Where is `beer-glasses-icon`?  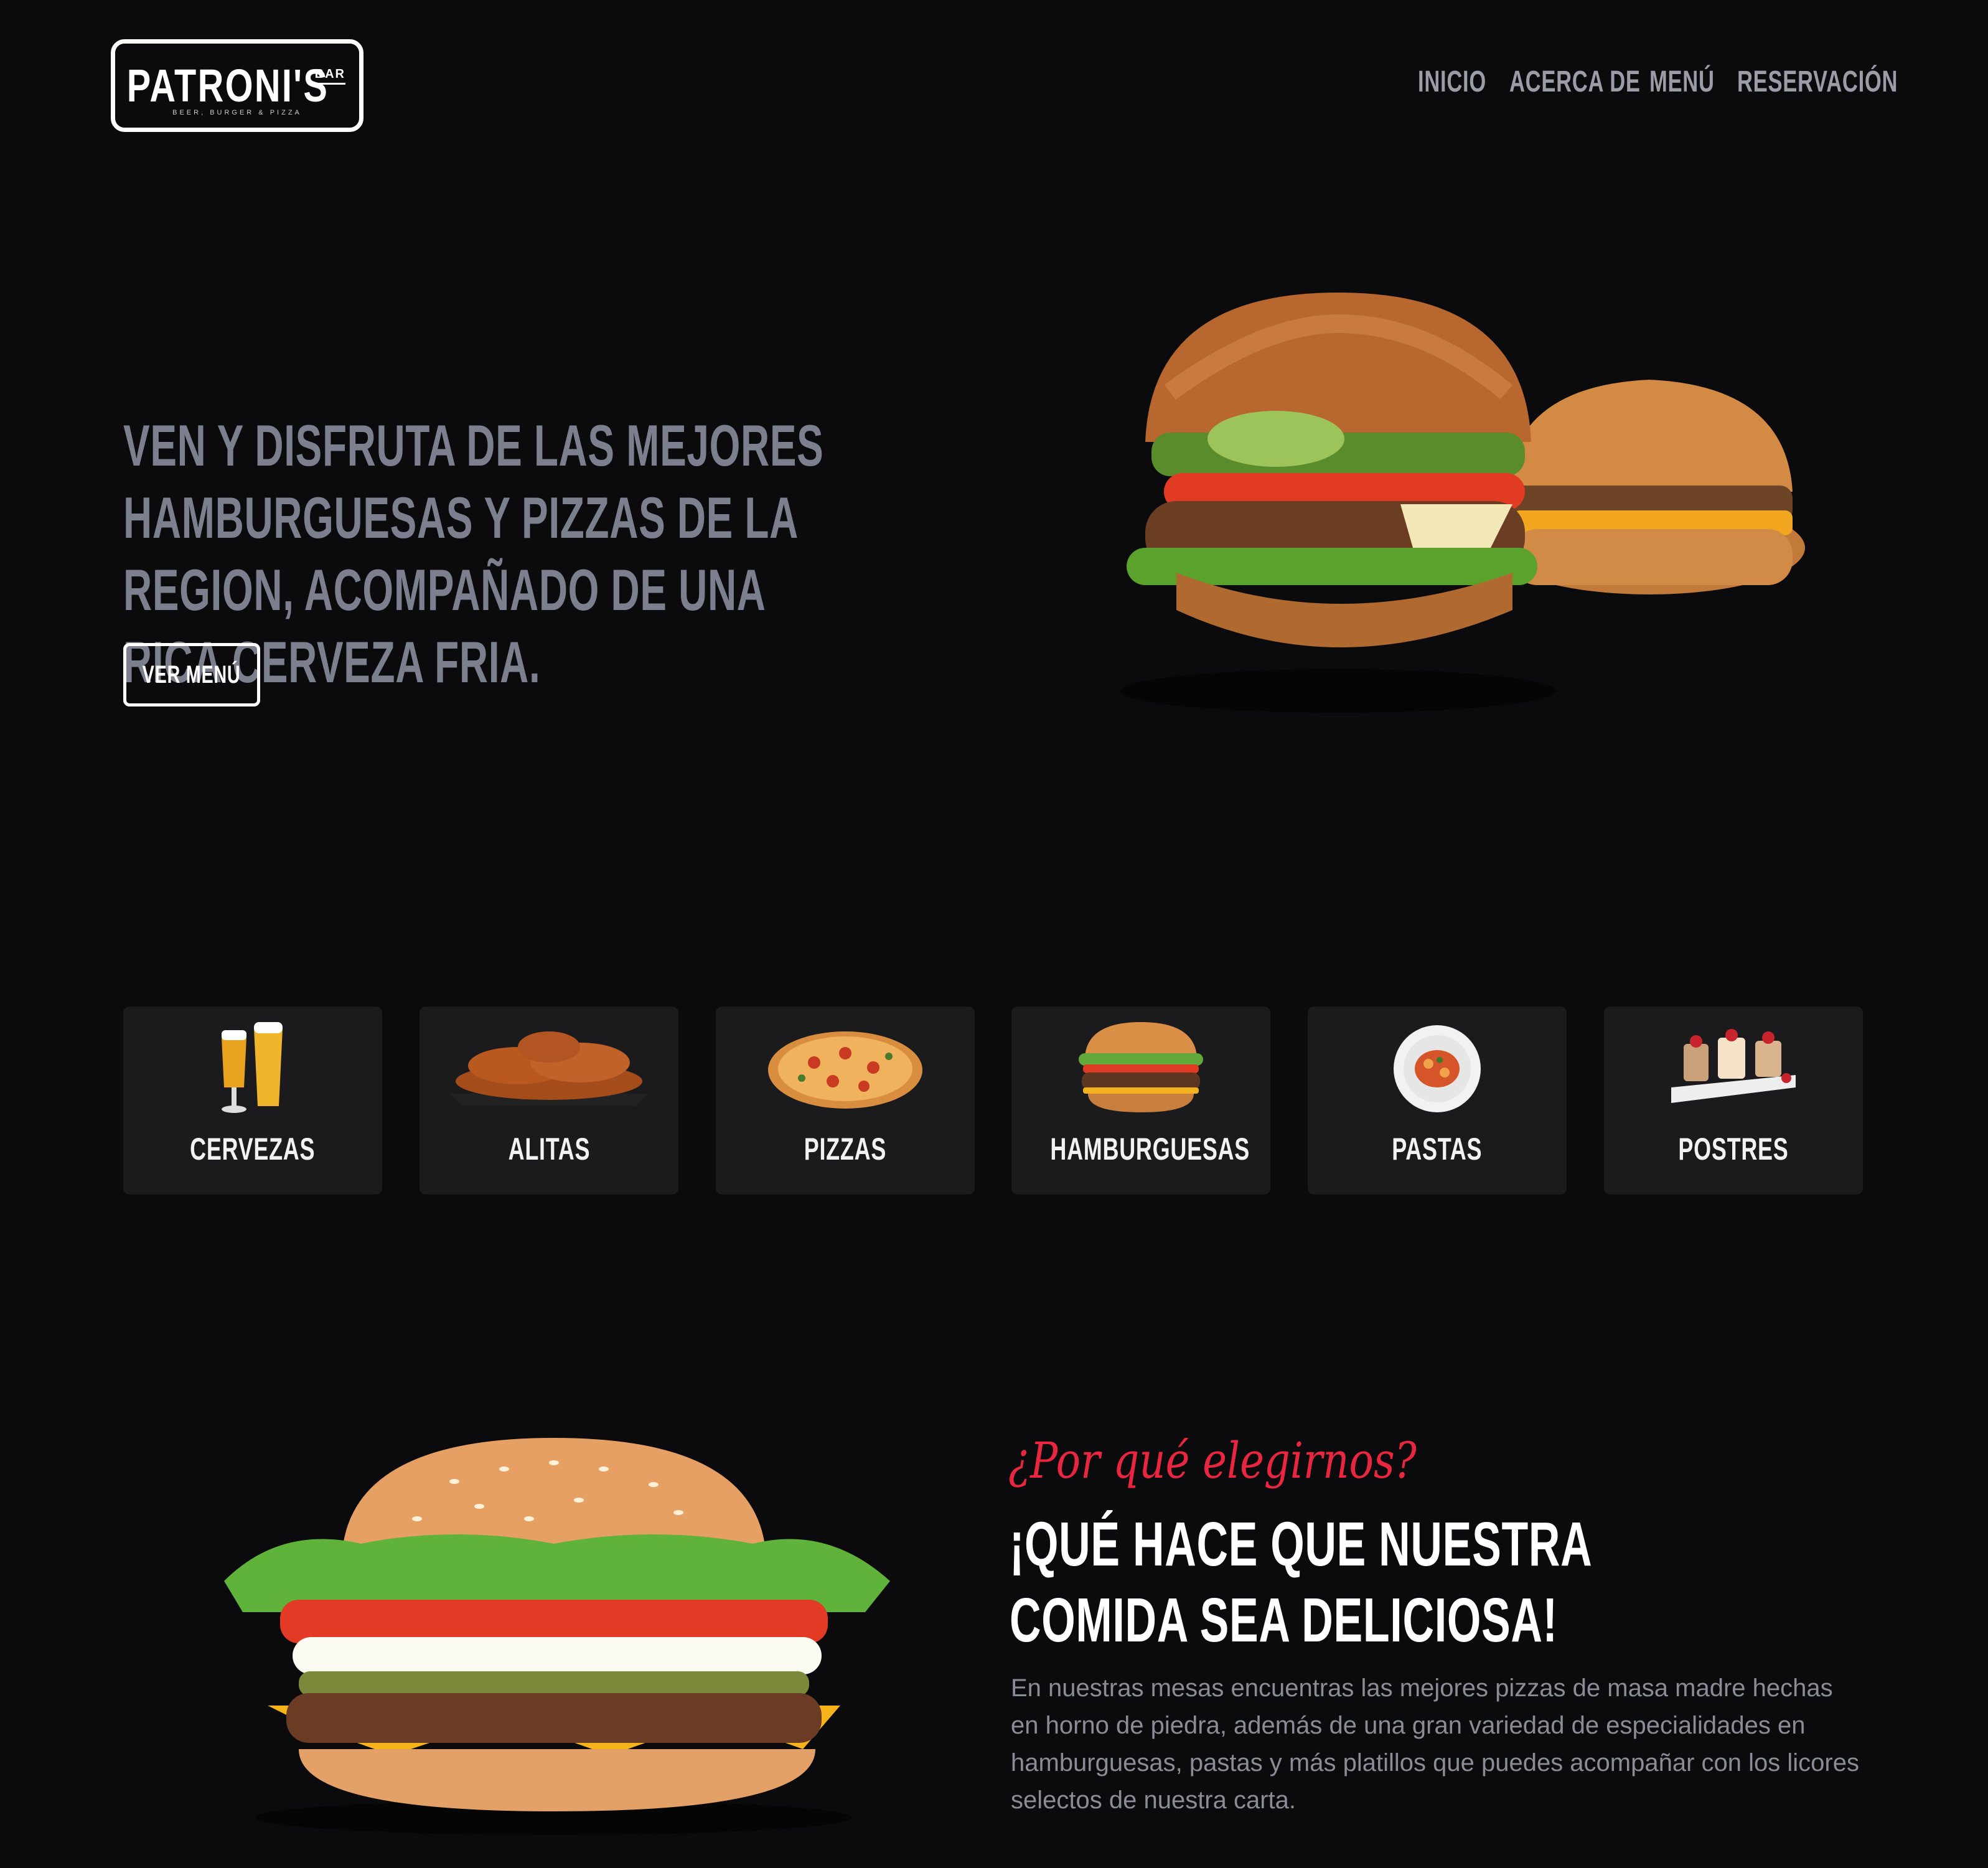
beer-glasses-icon is located at coordinates (252, 1067).